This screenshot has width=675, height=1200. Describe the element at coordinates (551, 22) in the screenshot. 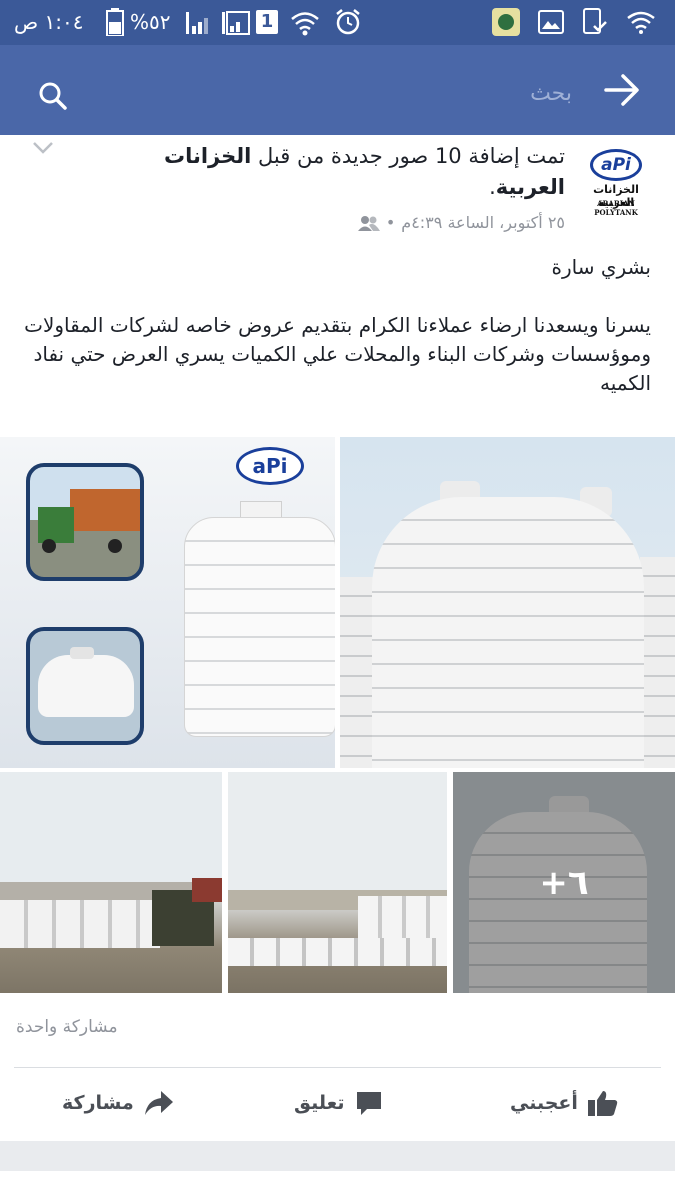

I see `gallery-icon` at that location.